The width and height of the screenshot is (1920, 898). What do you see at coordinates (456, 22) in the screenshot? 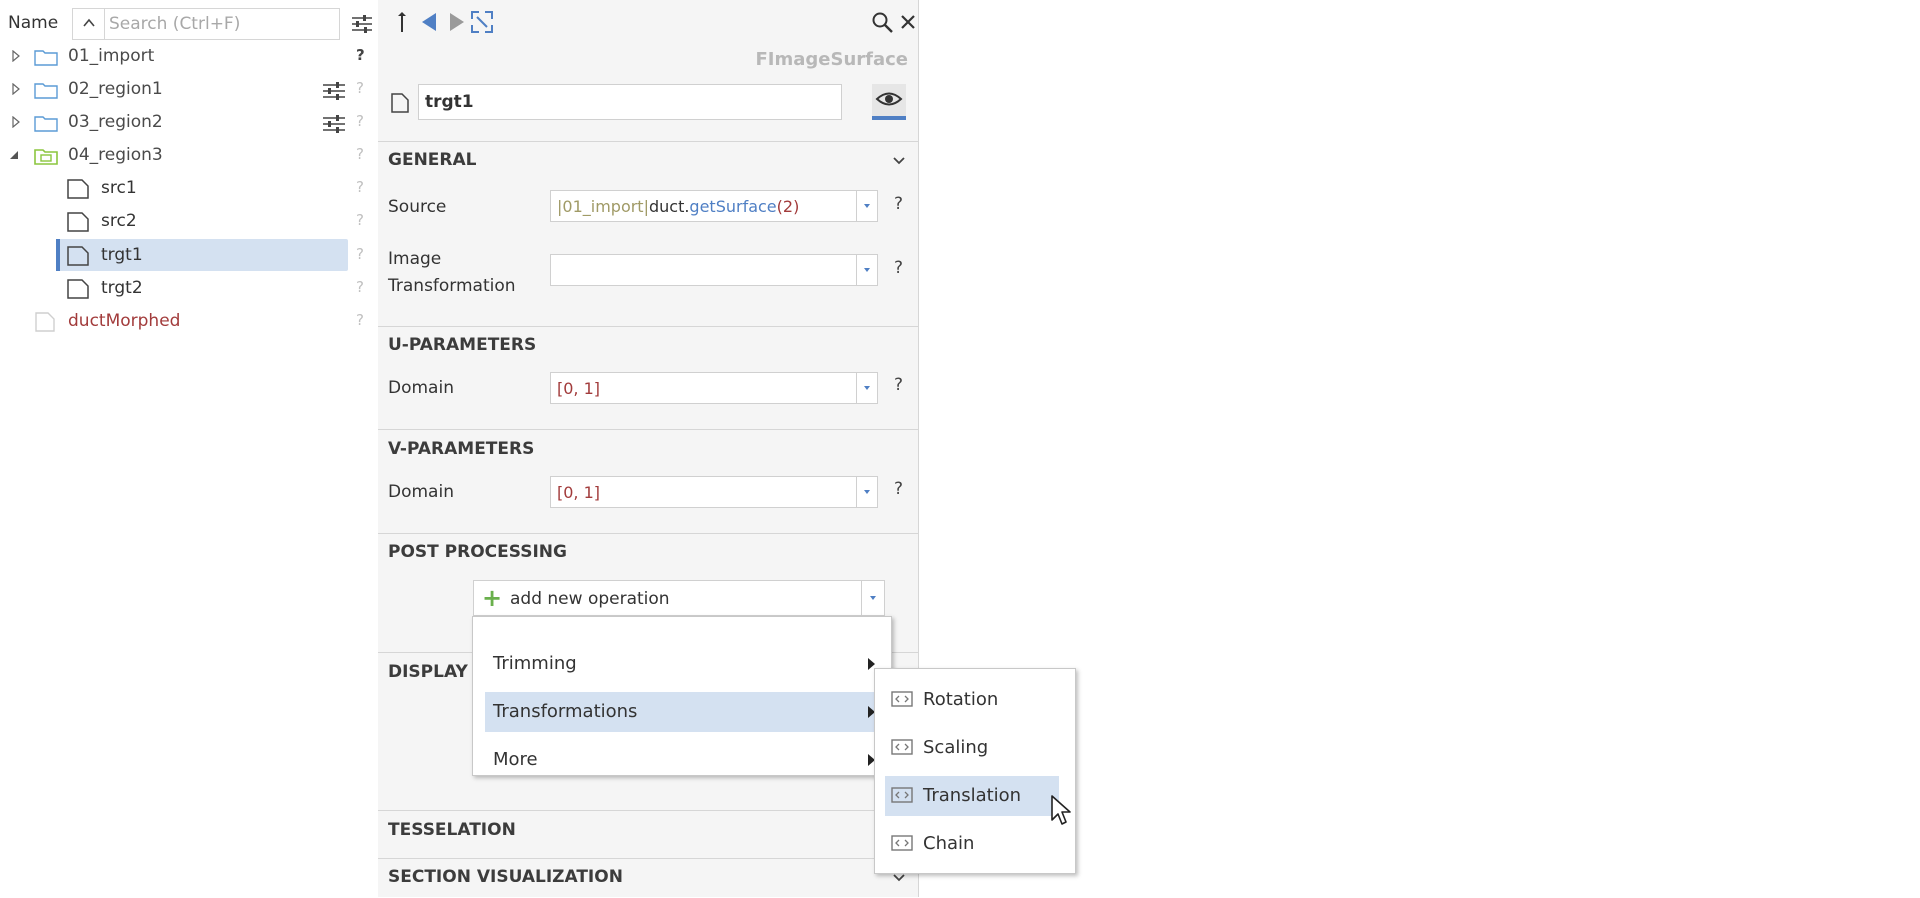
I see `forward-arrow-icon` at bounding box center [456, 22].